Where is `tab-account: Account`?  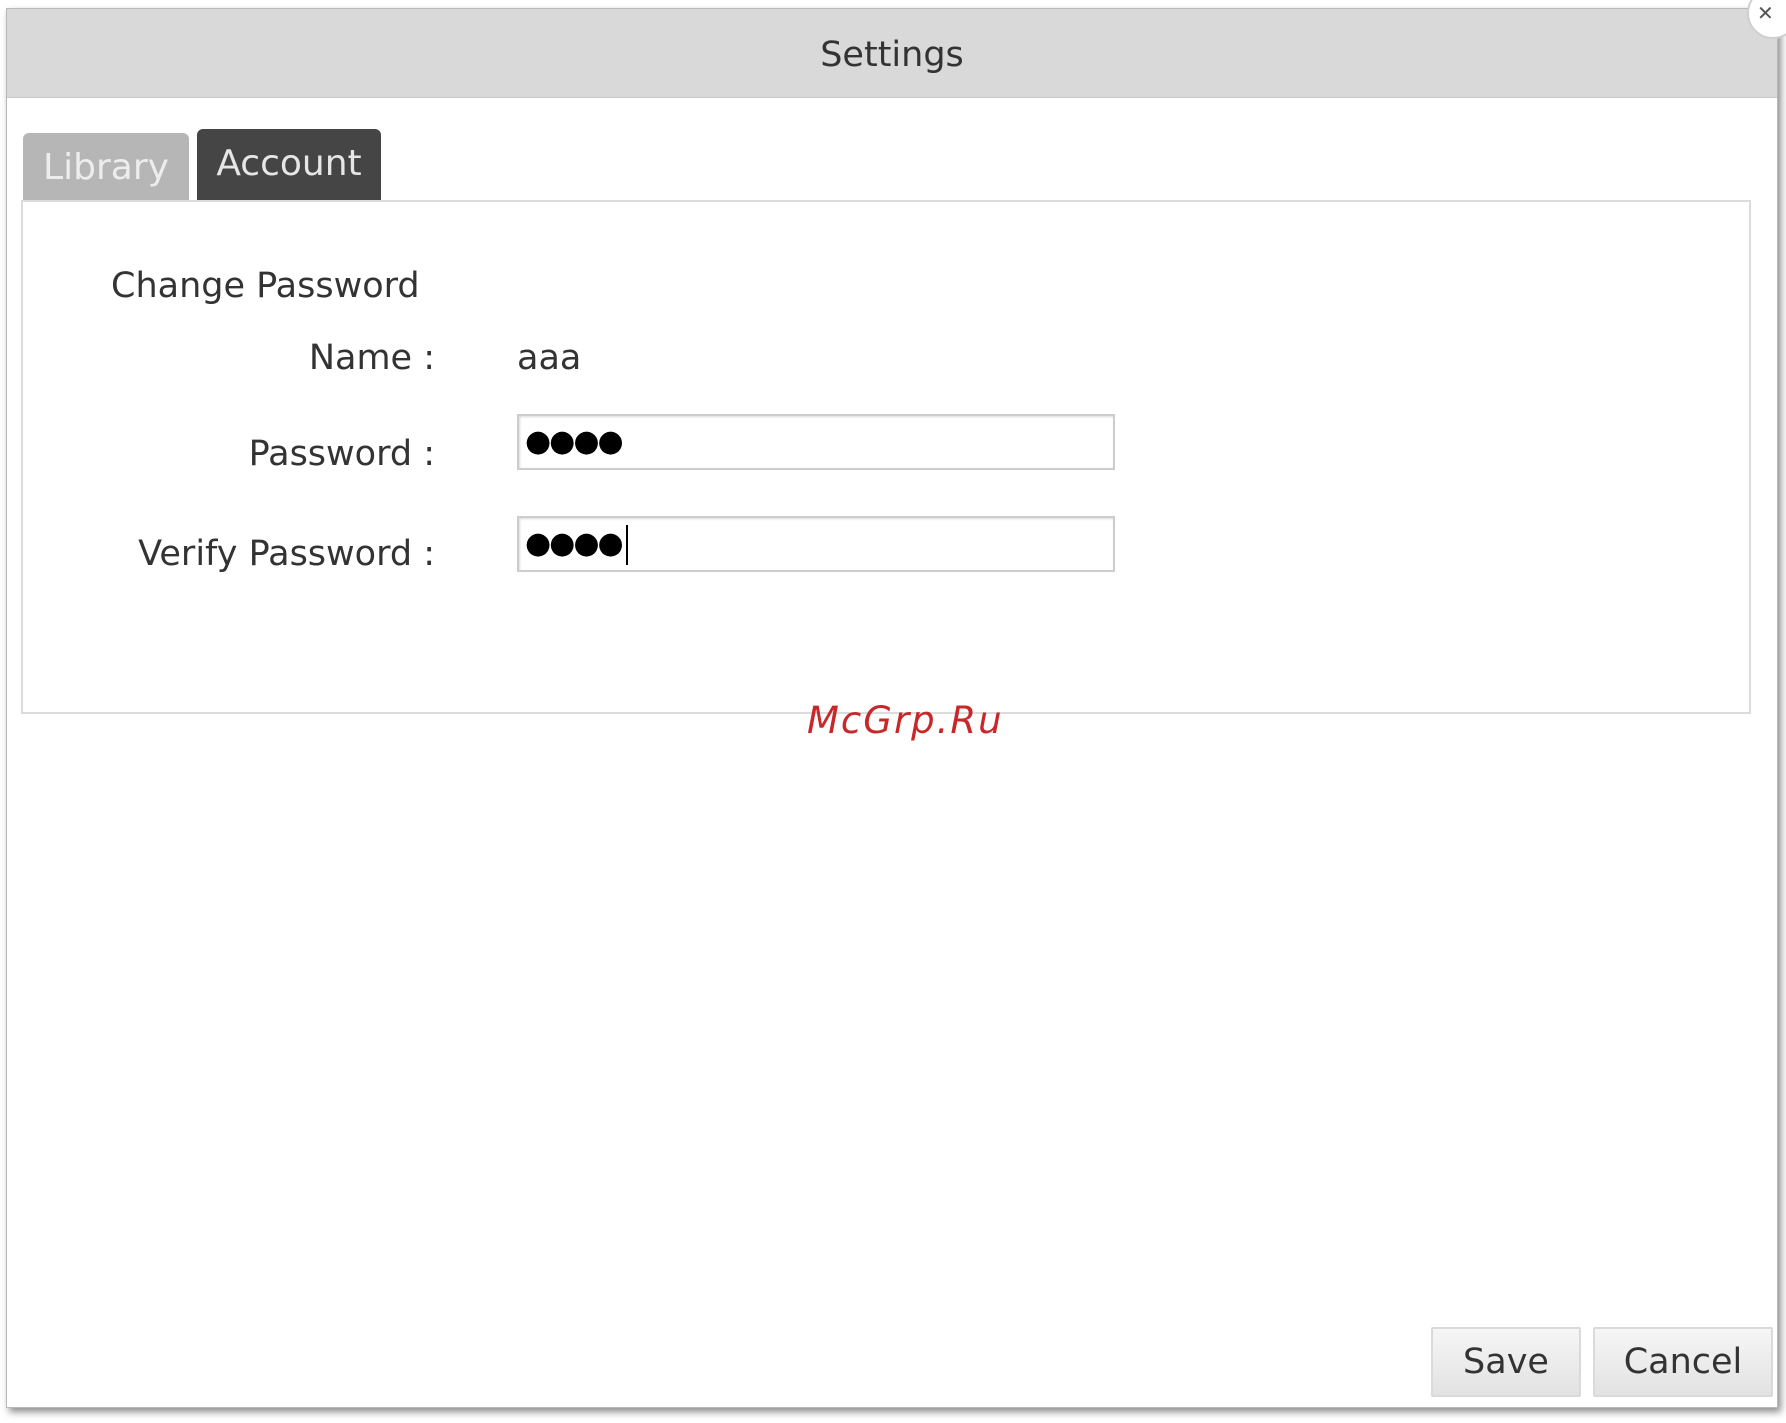
tab-account: Account is located at coordinates (289, 165).